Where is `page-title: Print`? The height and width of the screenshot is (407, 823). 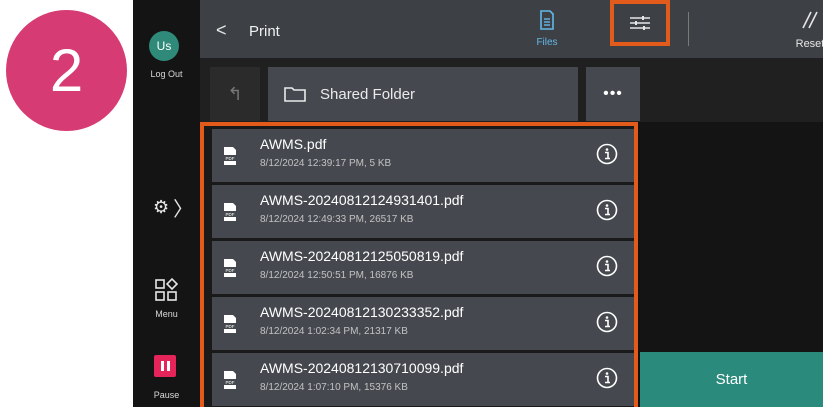 page-title: Print is located at coordinates (264, 31).